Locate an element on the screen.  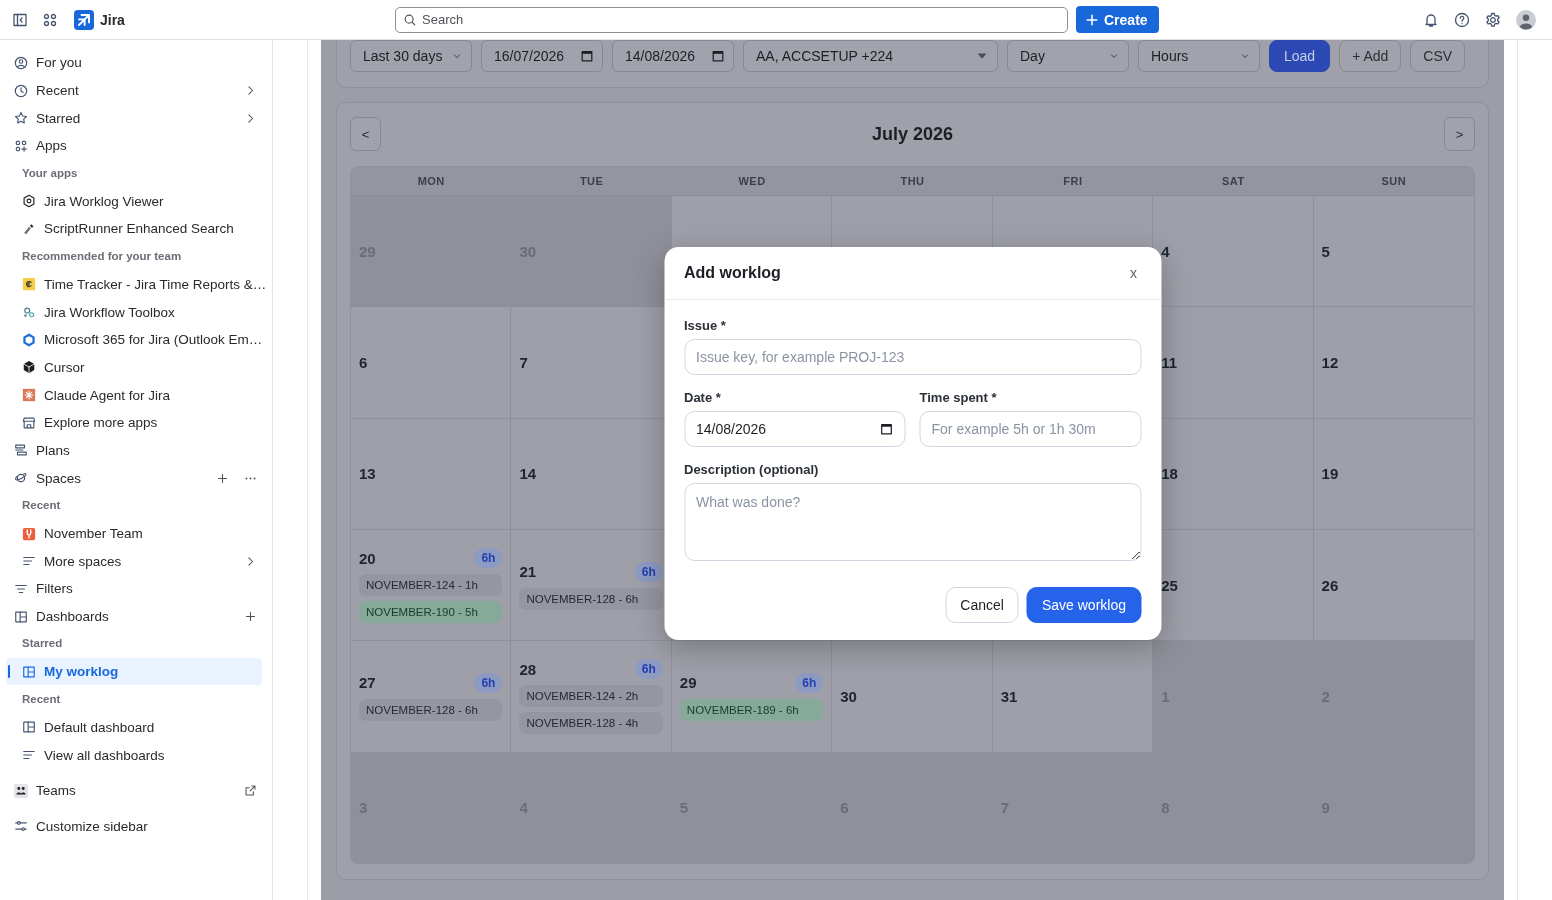
sidebar-toggle-icon is located at coordinates (20, 19).